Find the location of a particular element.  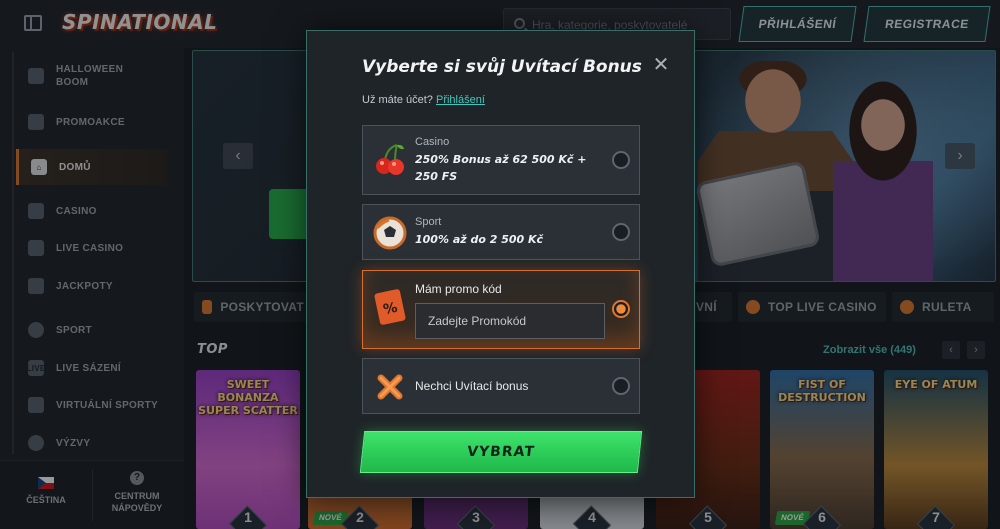

login-link: Přihlášení is located at coordinates (460, 100).